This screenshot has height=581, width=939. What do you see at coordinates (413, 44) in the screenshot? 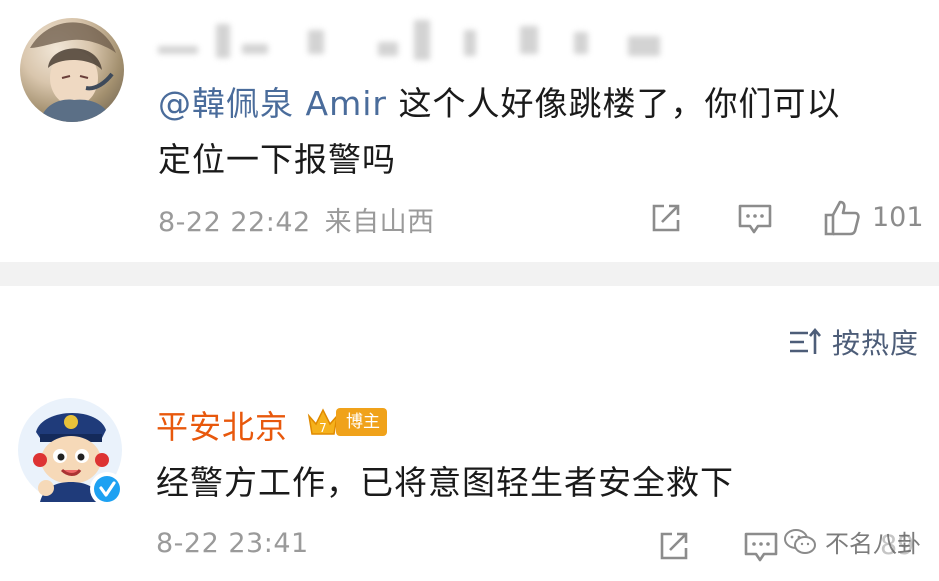
I see `blurred-username` at bounding box center [413, 44].